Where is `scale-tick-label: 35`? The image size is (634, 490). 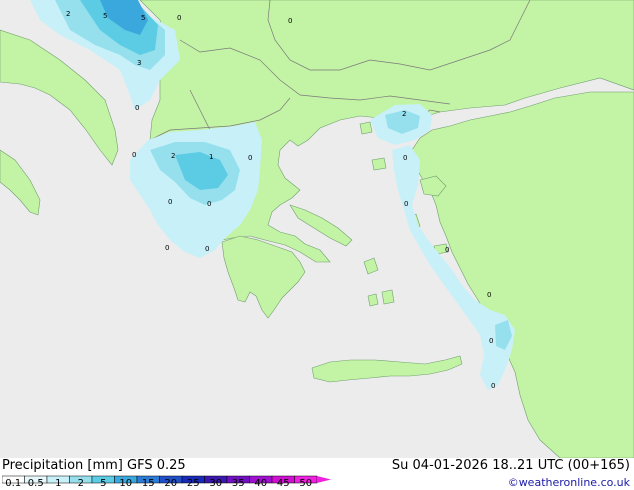
scale-tick-label: 35 is located at coordinates (238, 483).